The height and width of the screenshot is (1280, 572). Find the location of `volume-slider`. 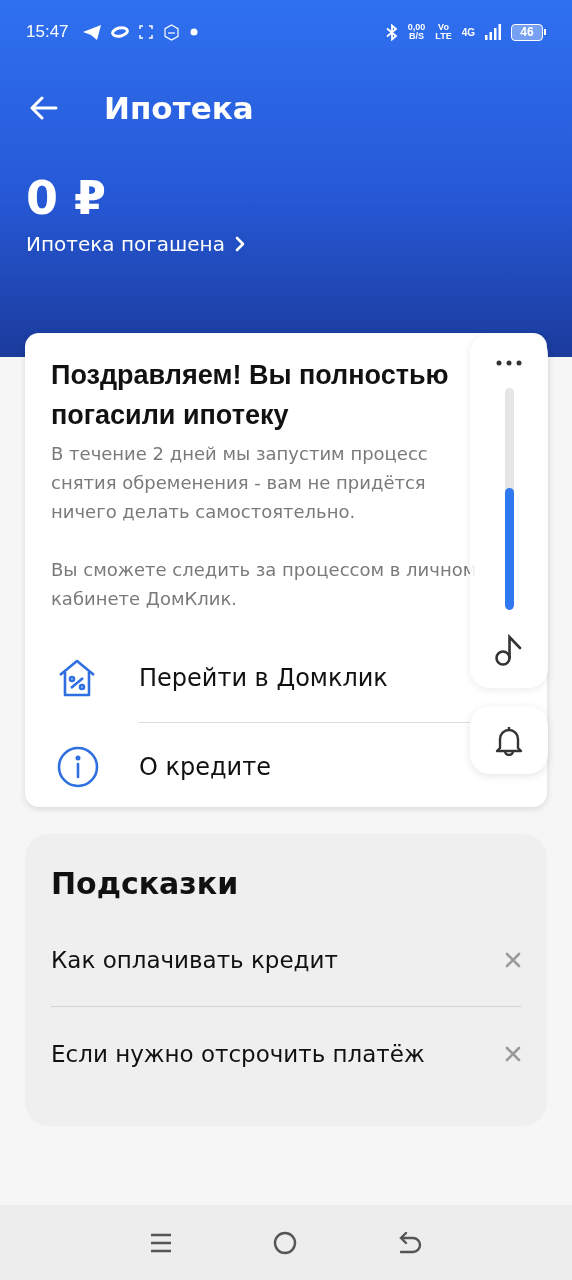

volume-slider is located at coordinates (509, 499).